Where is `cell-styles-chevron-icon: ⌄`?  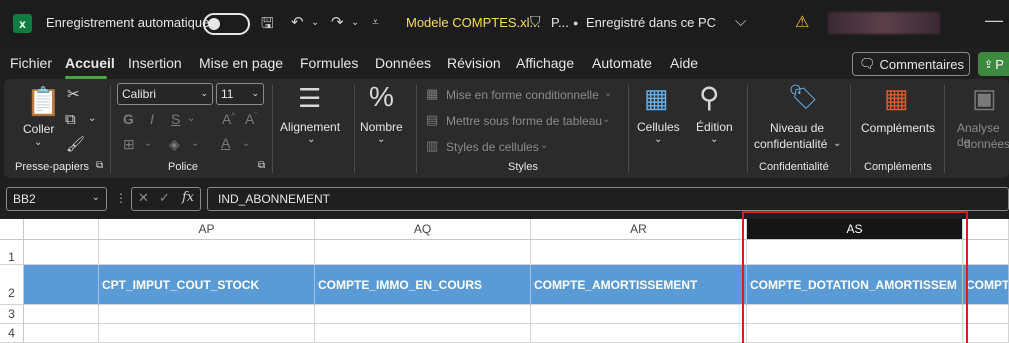
cell-styles-chevron-icon: ⌄ is located at coordinates (544, 145).